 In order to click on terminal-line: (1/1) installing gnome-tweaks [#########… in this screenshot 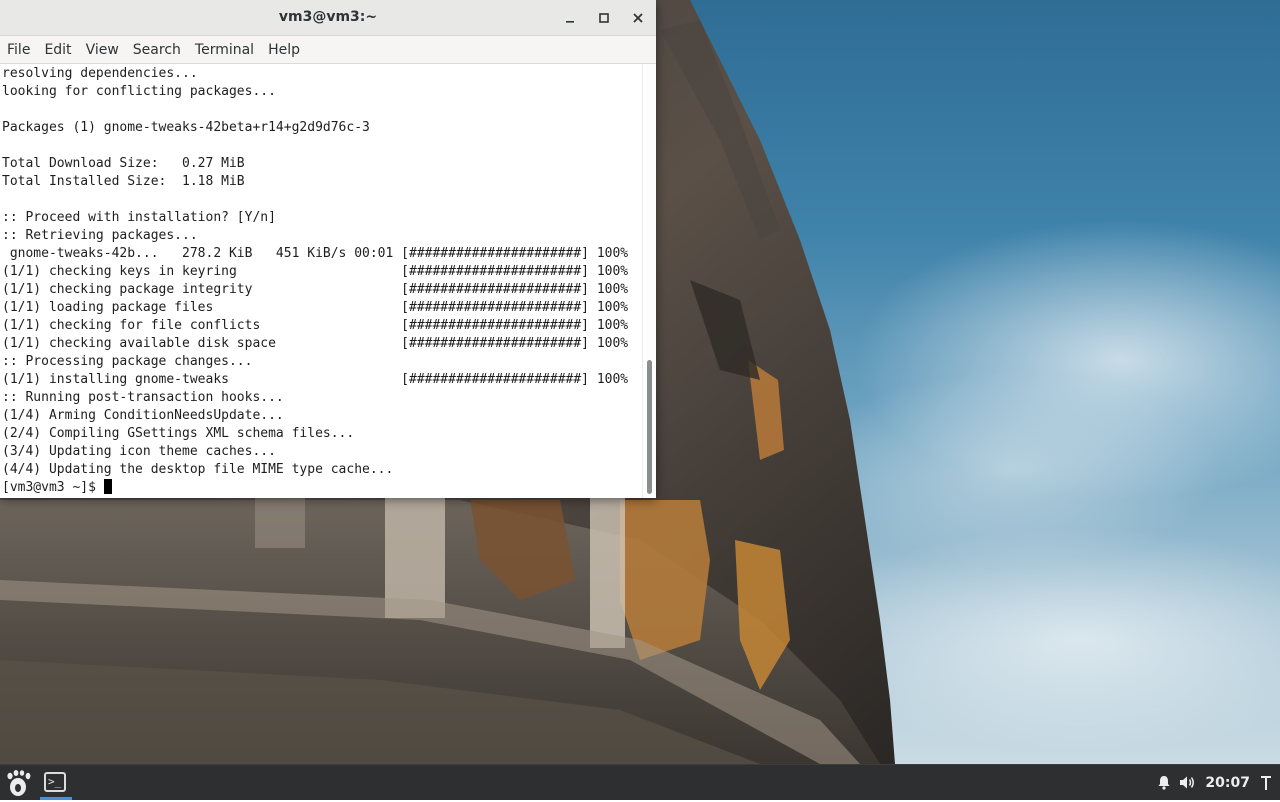, I will do `click(315, 379)`.